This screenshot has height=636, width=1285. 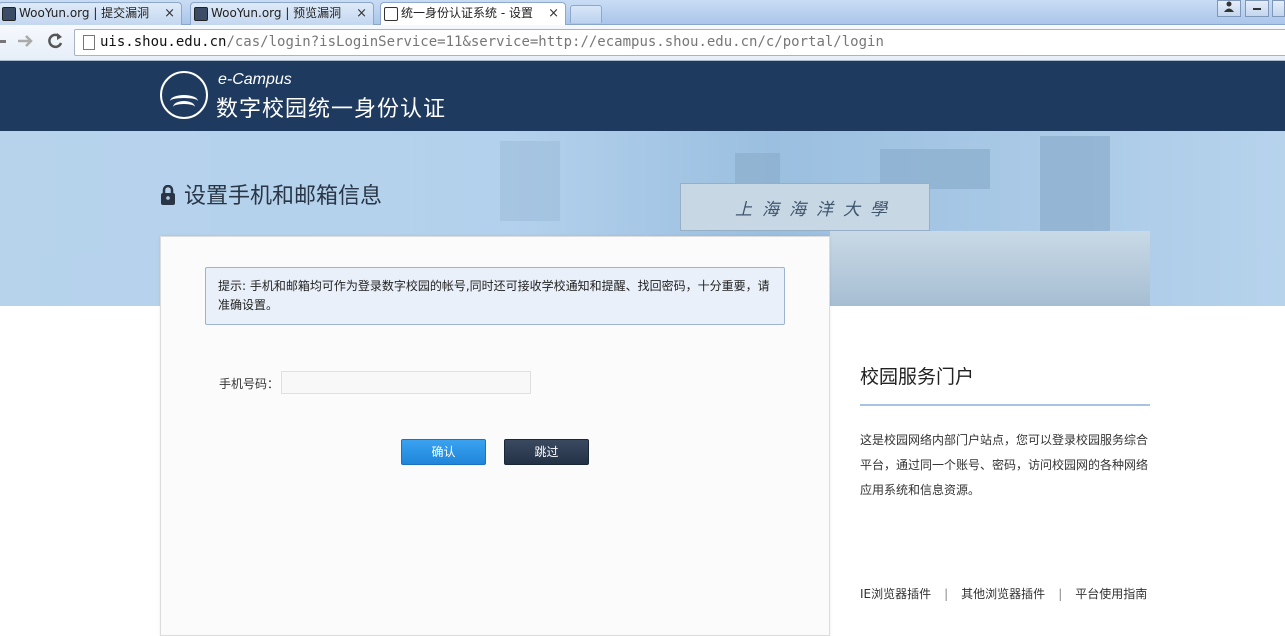 I want to click on sidebar-divider, so click(x=1005, y=405).